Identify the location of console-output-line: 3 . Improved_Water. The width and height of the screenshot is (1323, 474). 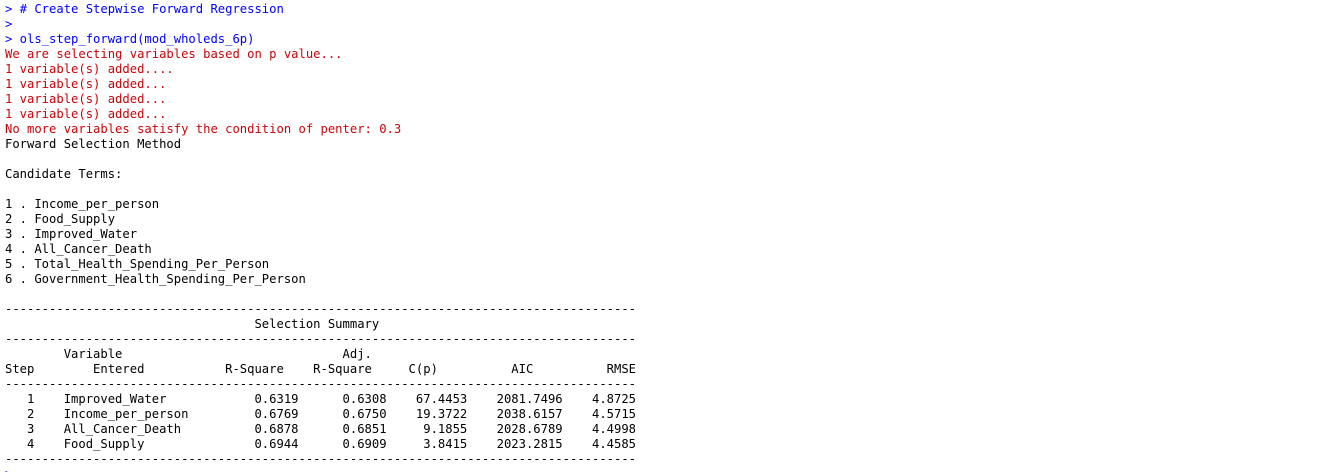
(71, 234).